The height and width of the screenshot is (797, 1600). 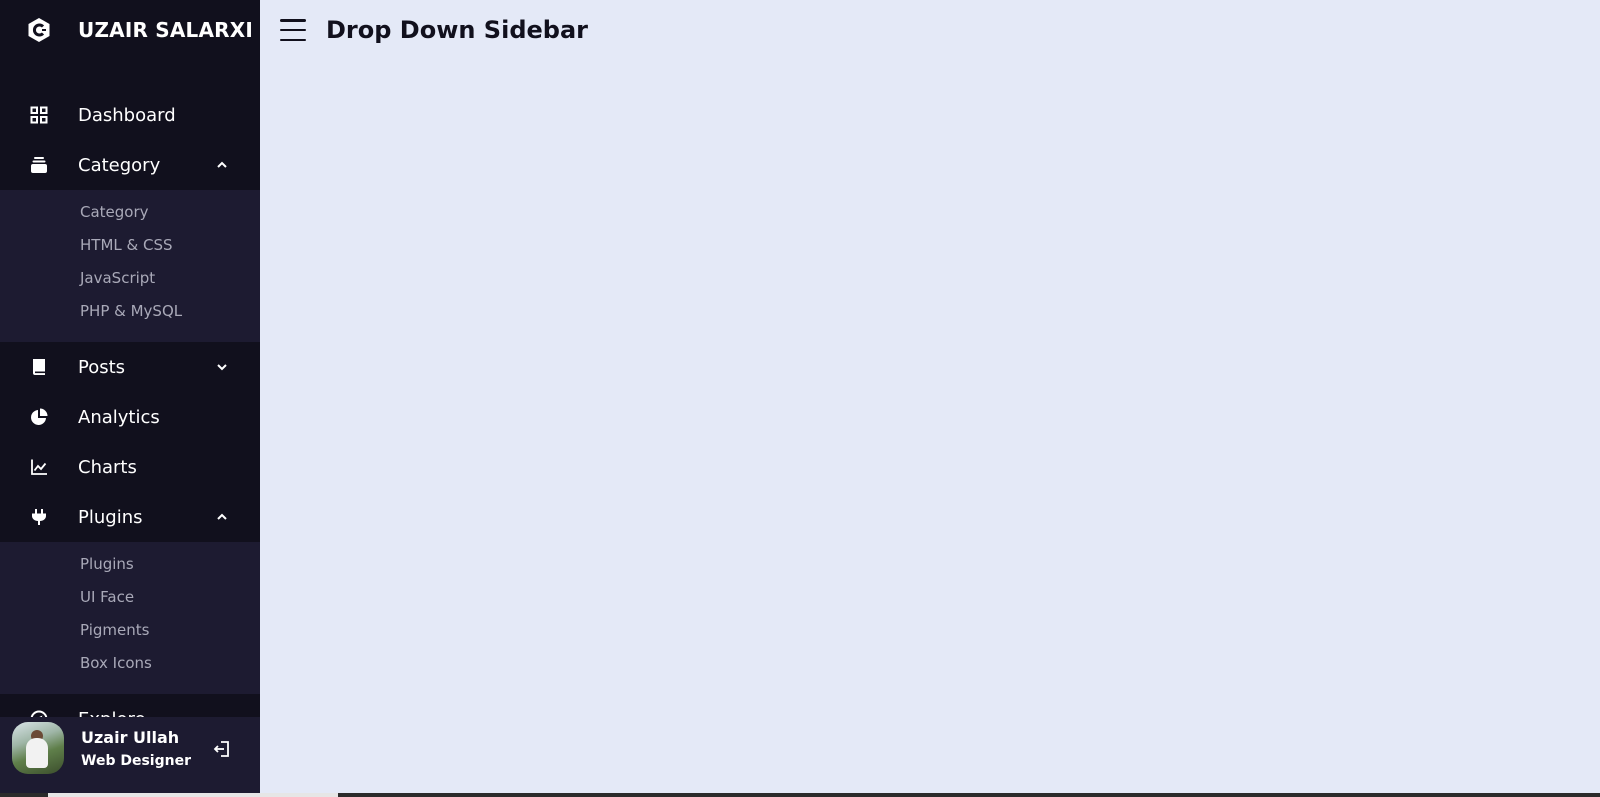 I want to click on brand: UZAIR SALARXI, so click(x=130, y=30).